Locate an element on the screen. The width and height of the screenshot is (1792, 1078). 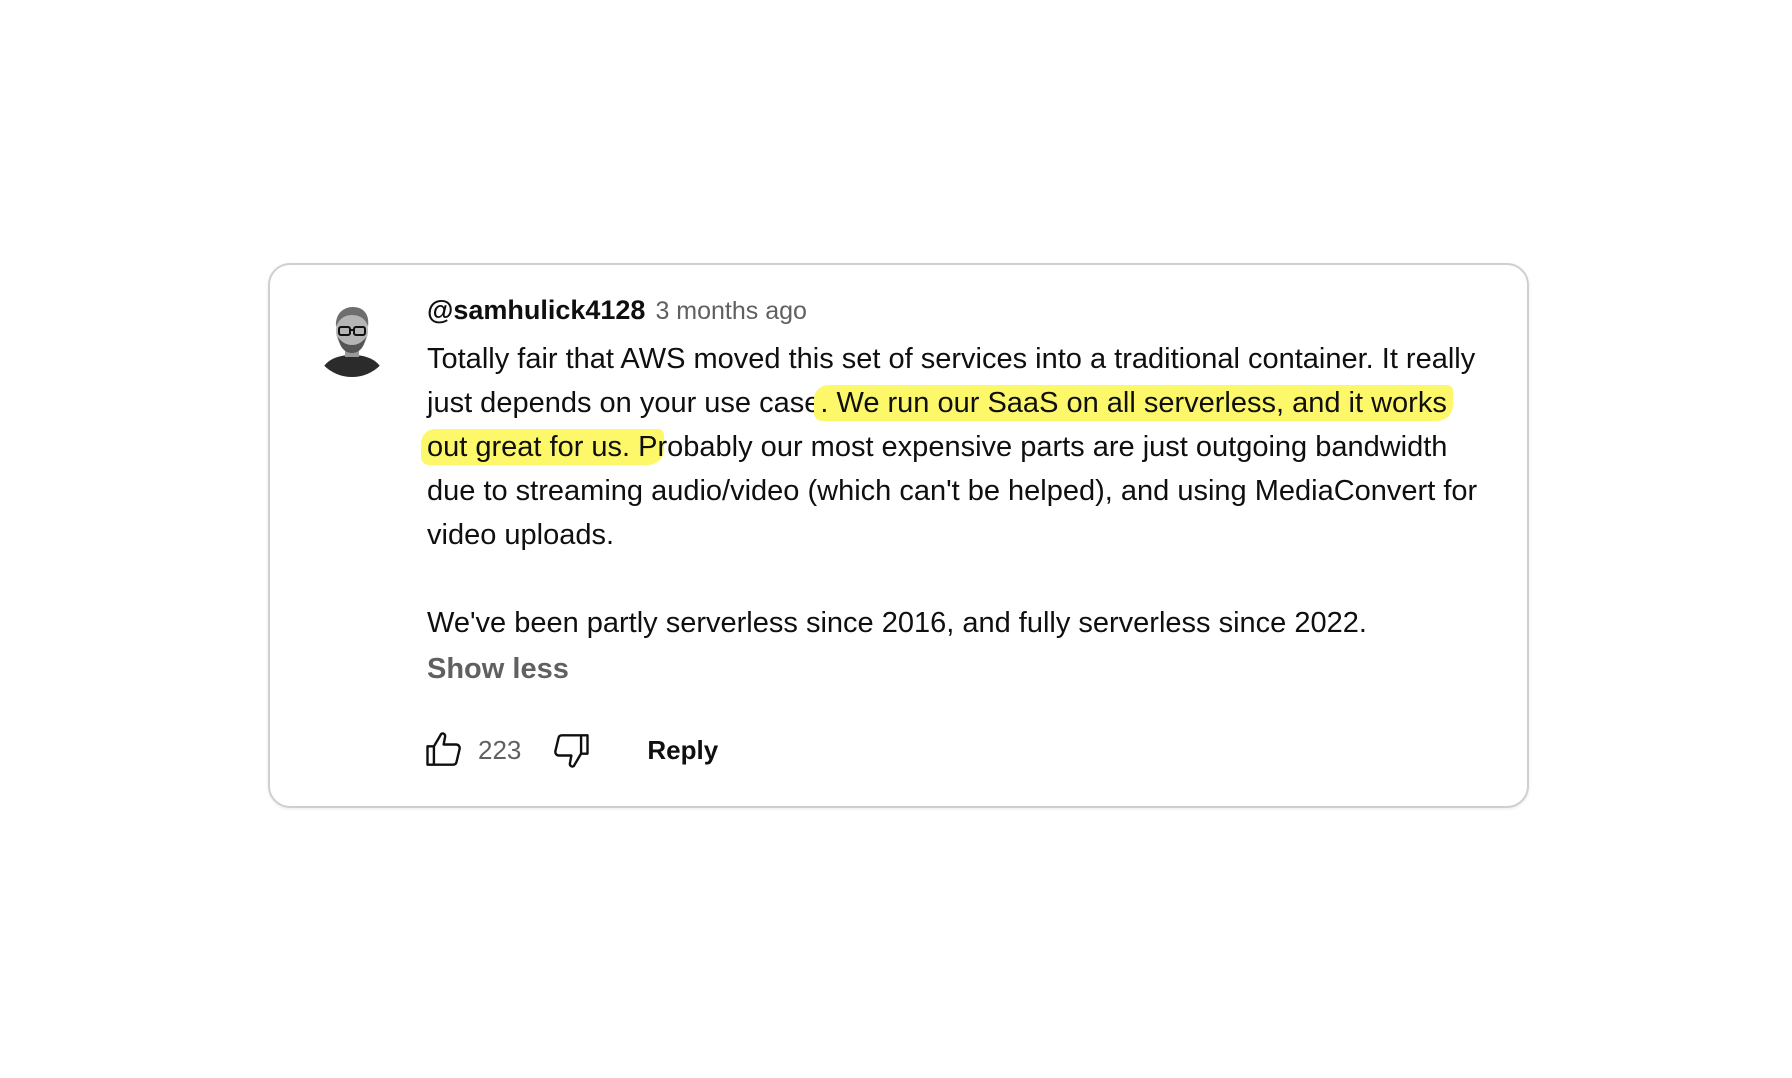
person-avatar-icon is located at coordinates (352, 337).